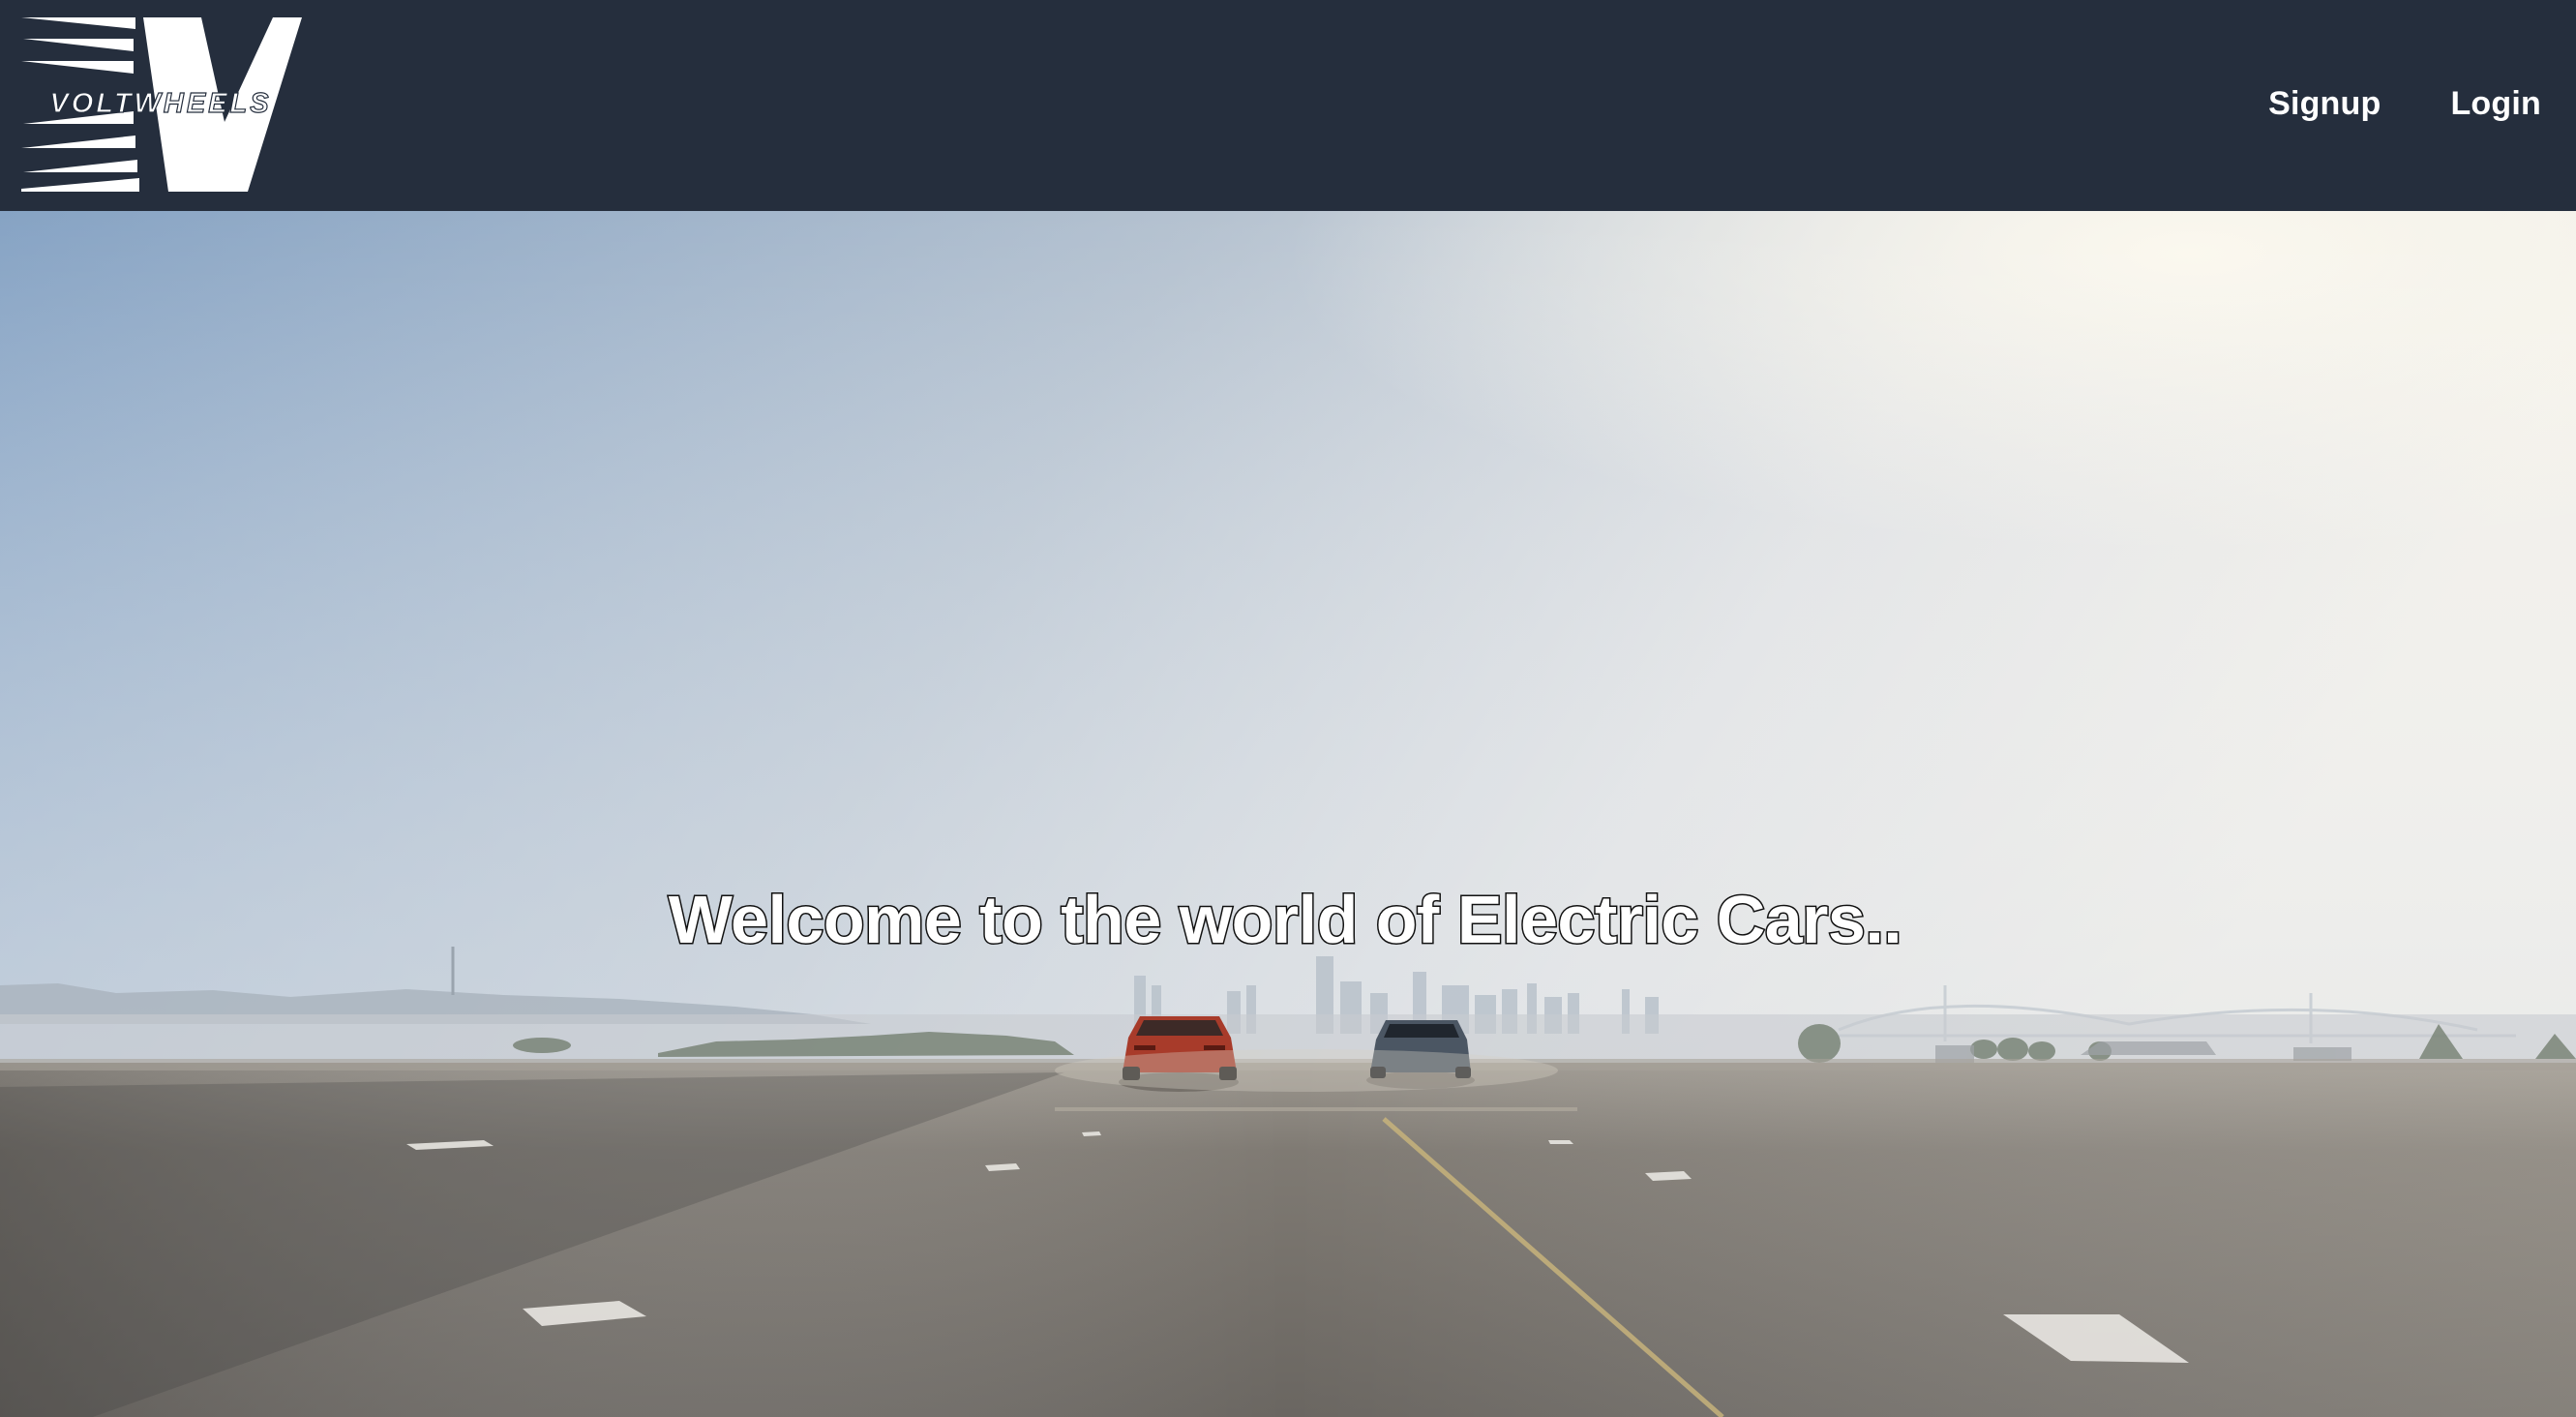 The height and width of the screenshot is (1417, 2576). I want to click on hero-headline: Welcome to the world of Electric Cars.., so click(1286, 920).